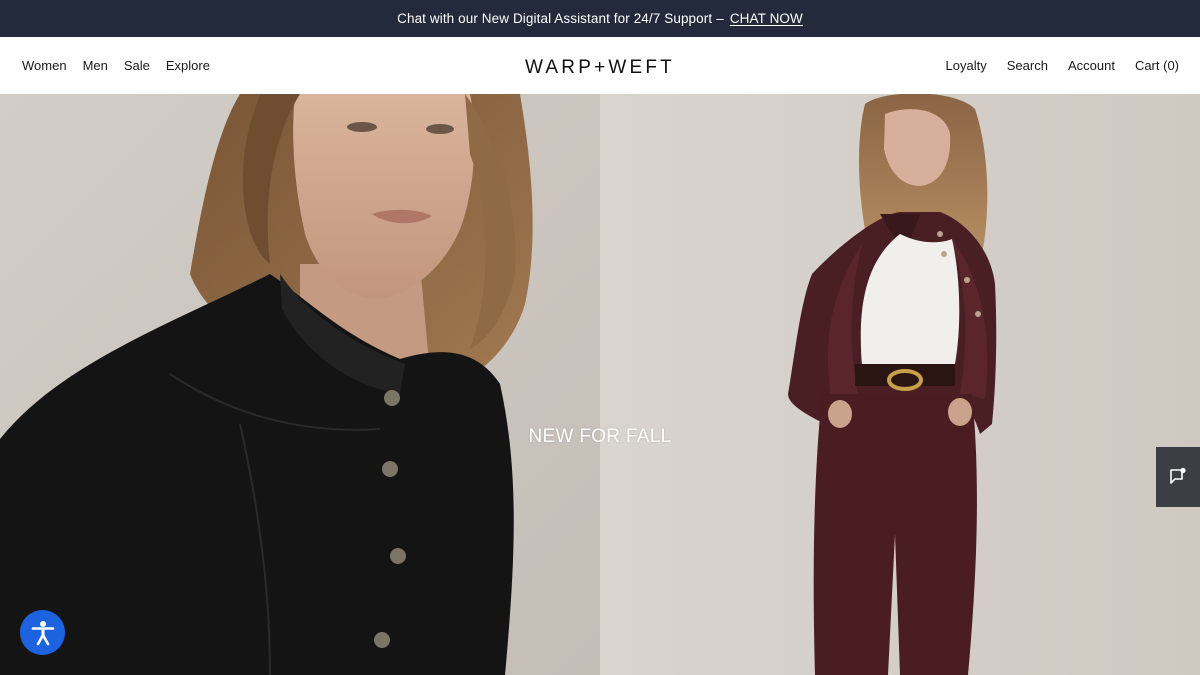  I want to click on chat-now-link: CHAT NOW, so click(766, 18).